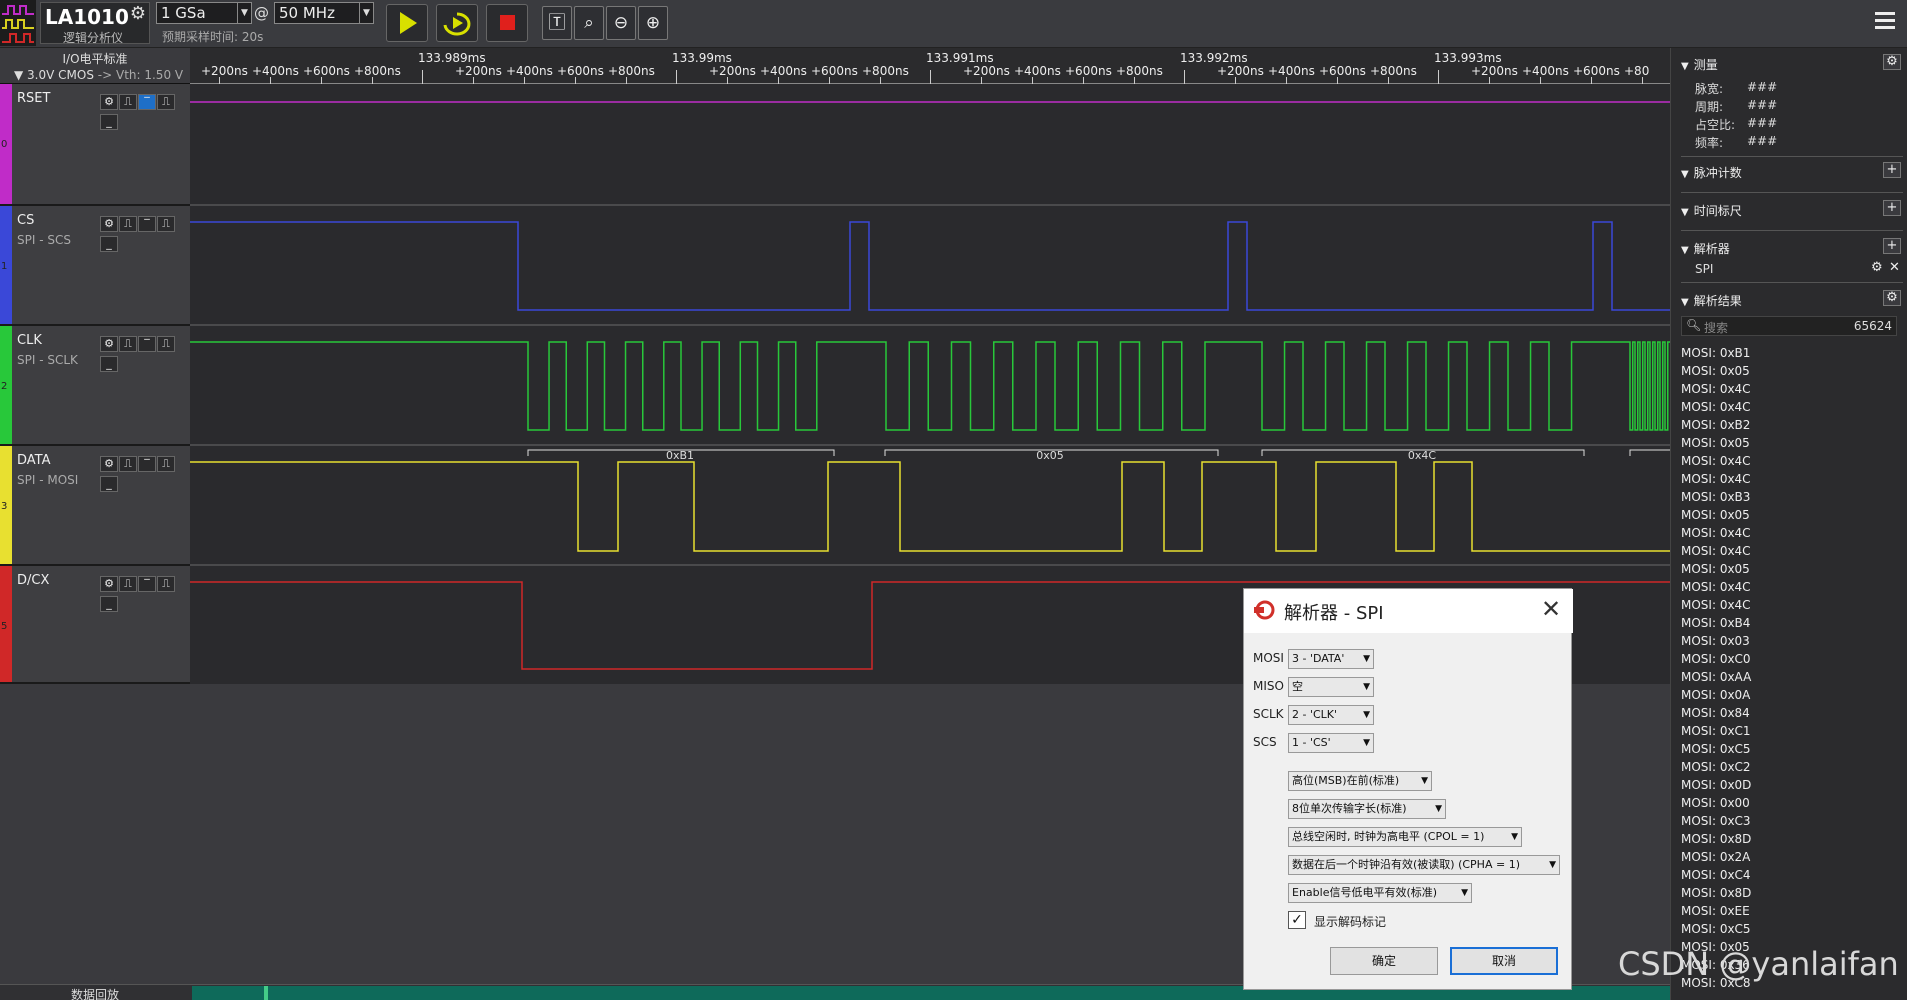 Image resolution: width=1907 pixels, height=1000 pixels. I want to click on decoder-item: SPI, so click(1704, 269).